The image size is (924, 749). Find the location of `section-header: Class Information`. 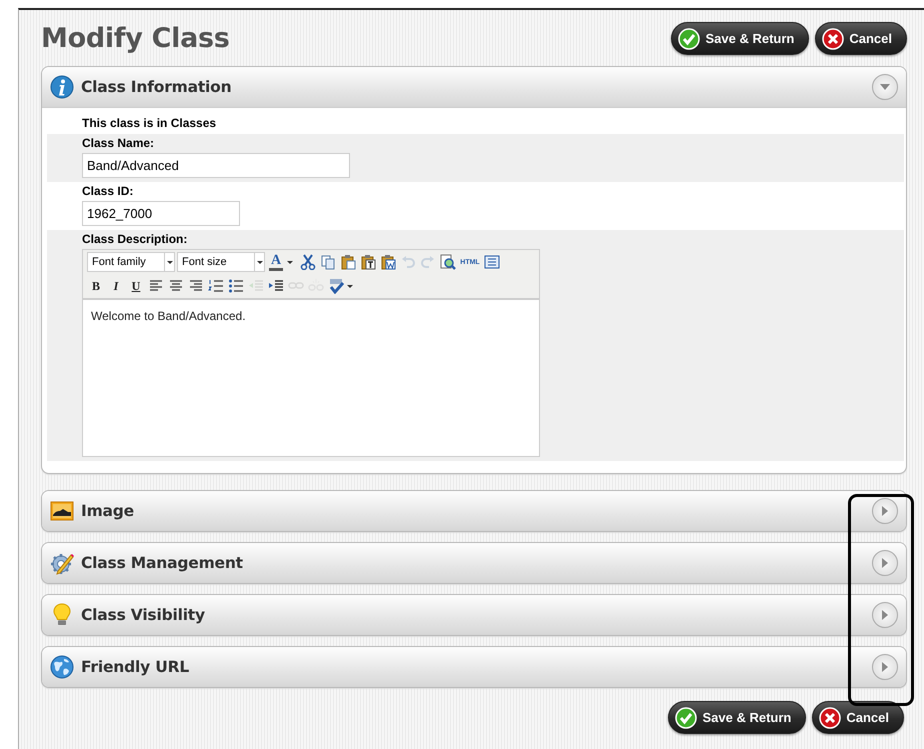

section-header: Class Information is located at coordinates (474, 87).